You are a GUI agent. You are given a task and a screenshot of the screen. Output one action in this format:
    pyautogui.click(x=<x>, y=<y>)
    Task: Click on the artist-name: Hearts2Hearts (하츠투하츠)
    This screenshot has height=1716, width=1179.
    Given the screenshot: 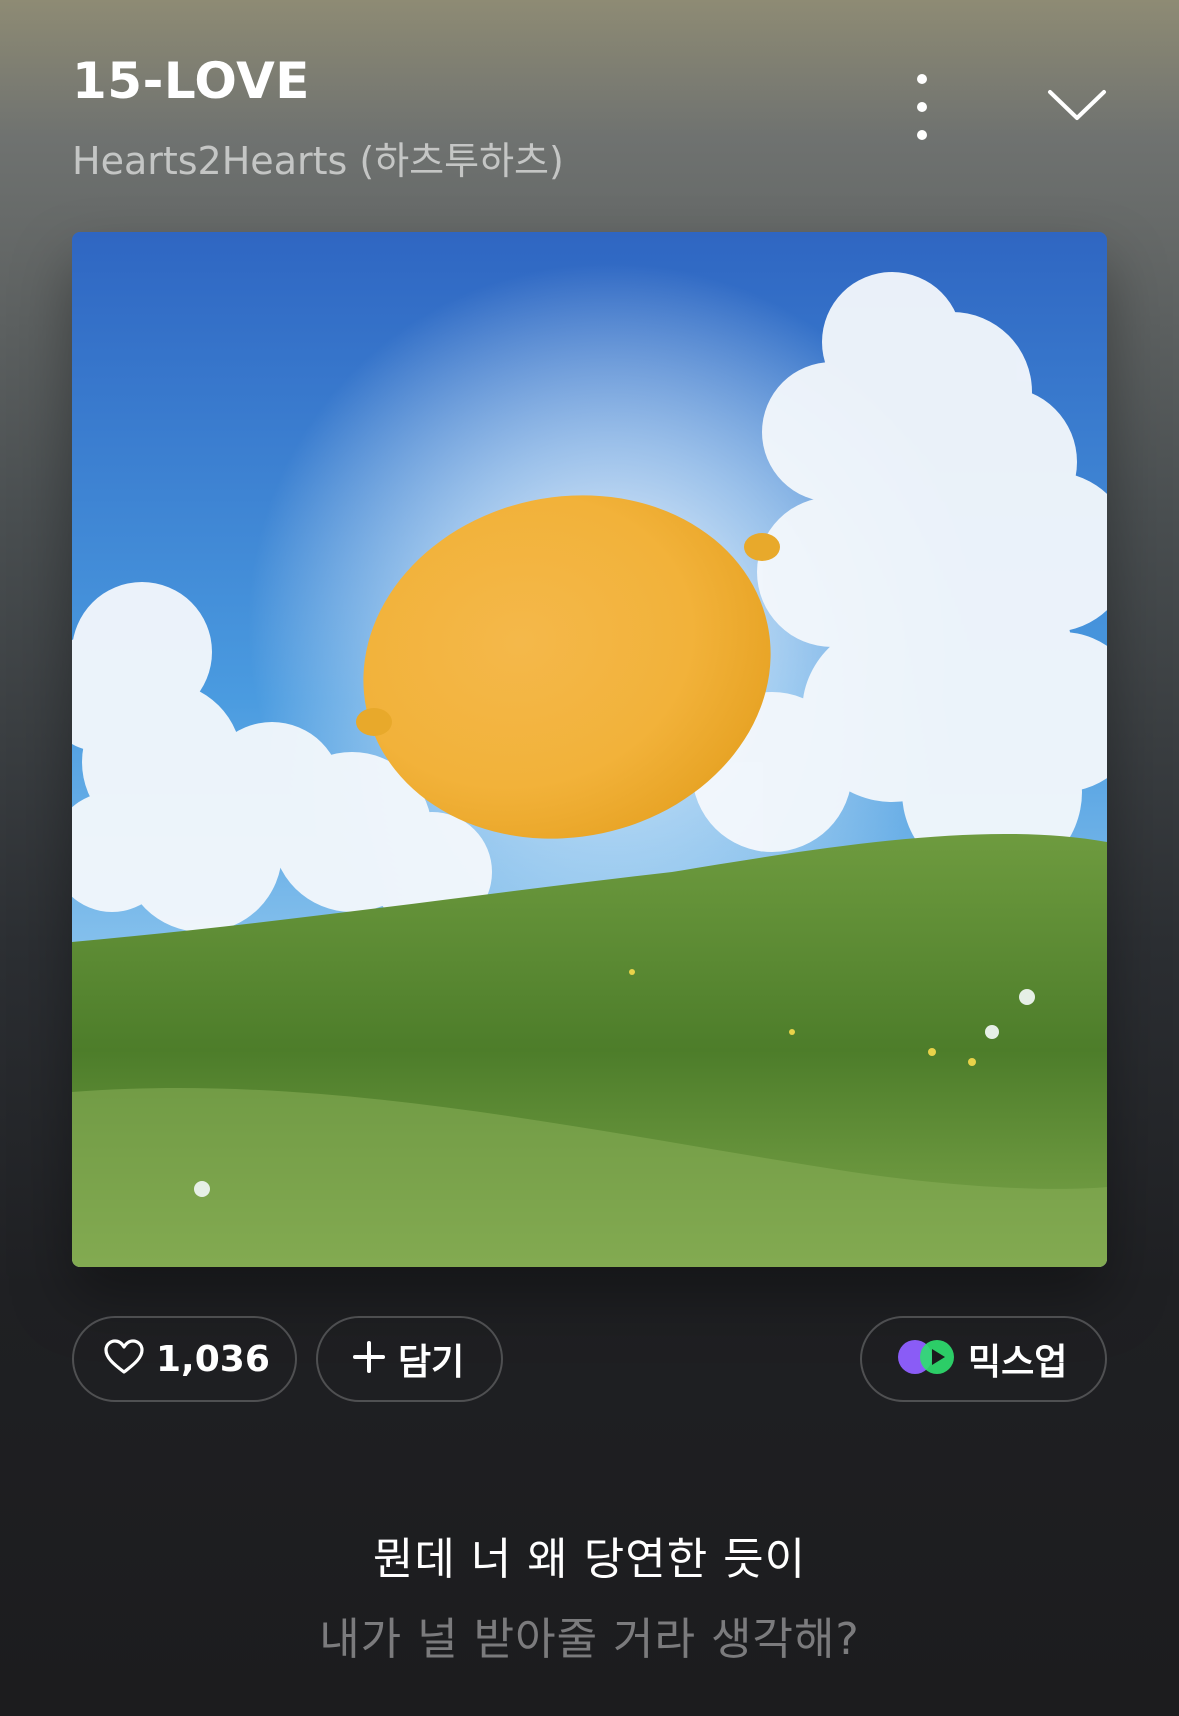 What is the action you would take?
    pyautogui.click(x=318, y=157)
    